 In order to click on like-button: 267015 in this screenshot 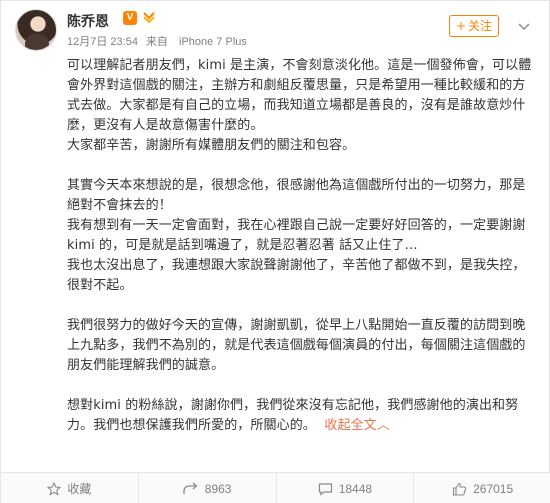, I will do `click(482, 488)`.